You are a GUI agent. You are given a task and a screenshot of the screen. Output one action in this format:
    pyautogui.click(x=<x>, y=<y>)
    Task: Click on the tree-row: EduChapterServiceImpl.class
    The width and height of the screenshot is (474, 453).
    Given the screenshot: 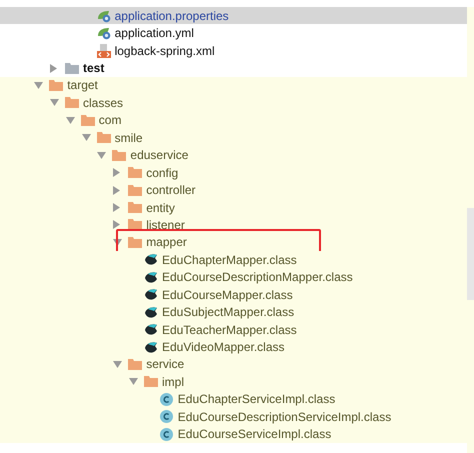 What is the action you would take?
    pyautogui.click(x=233, y=399)
    